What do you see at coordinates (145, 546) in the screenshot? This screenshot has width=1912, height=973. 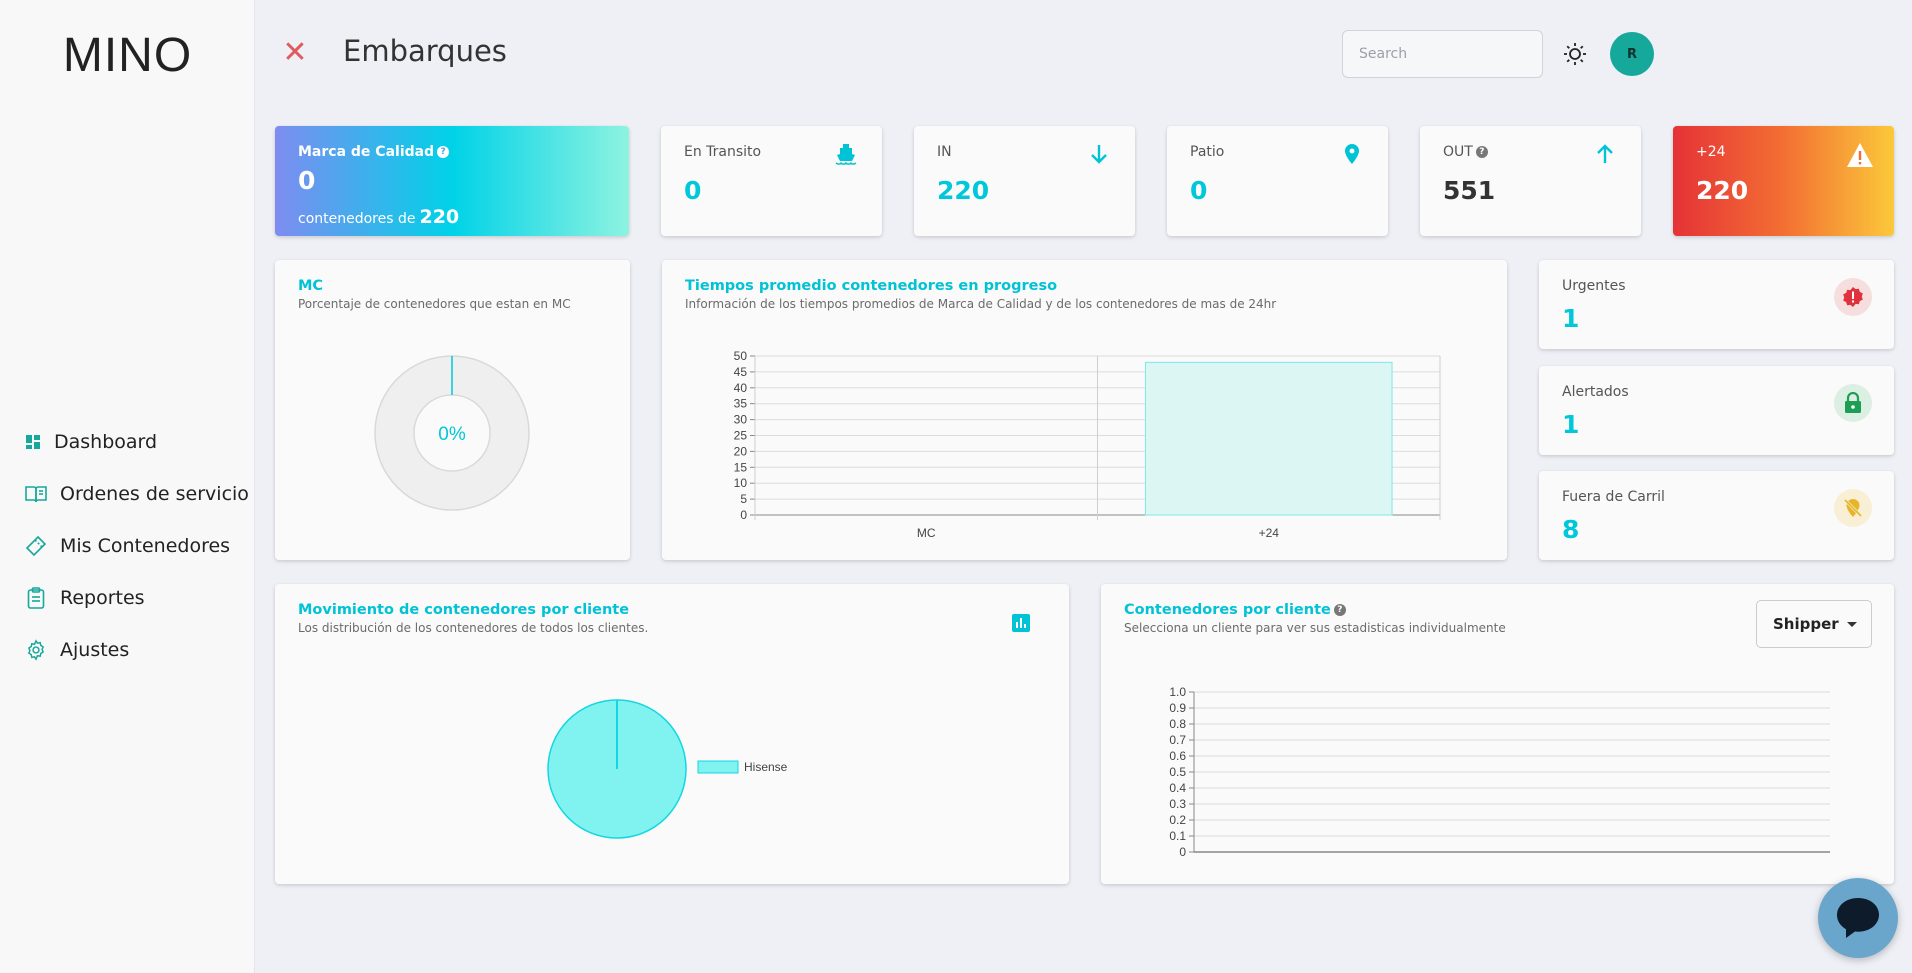 I see `sidebar-item-label: Mis Contenedores` at bounding box center [145, 546].